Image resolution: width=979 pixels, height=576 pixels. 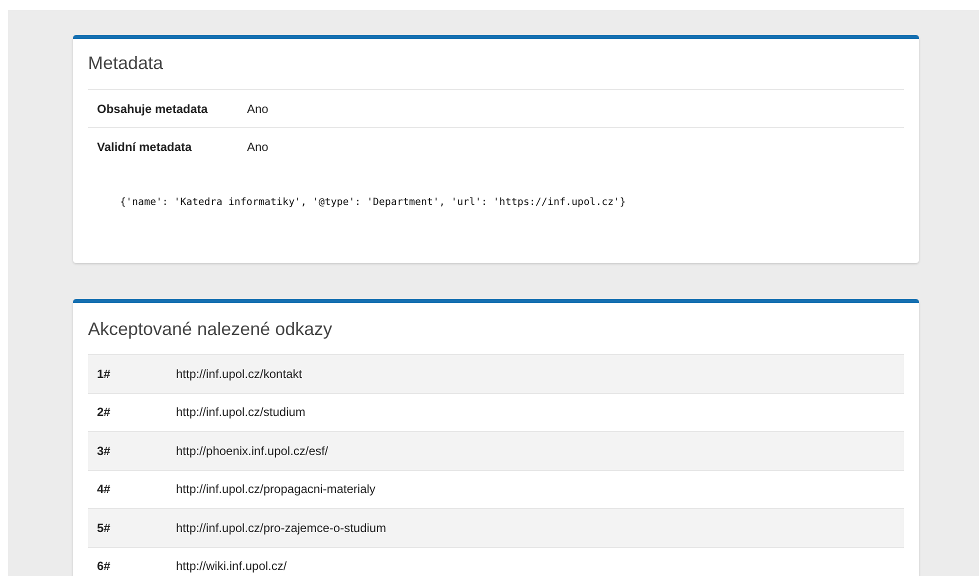 I want to click on row-index: 3#, so click(x=104, y=451).